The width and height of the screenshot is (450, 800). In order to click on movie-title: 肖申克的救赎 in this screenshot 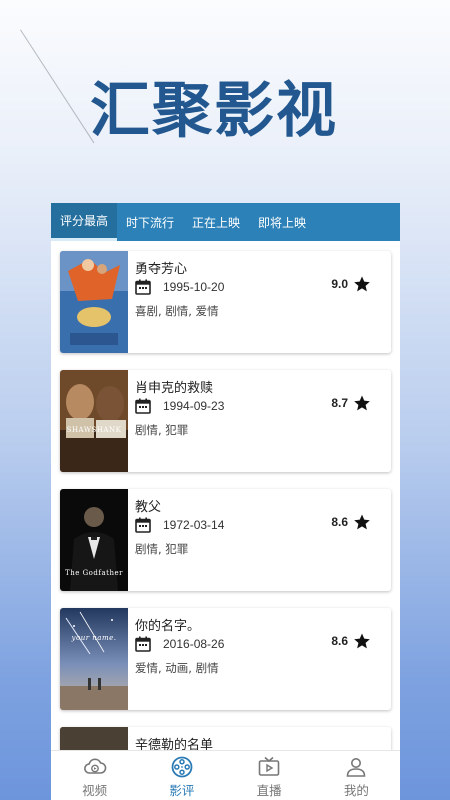, I will do `click(174, 388)`.